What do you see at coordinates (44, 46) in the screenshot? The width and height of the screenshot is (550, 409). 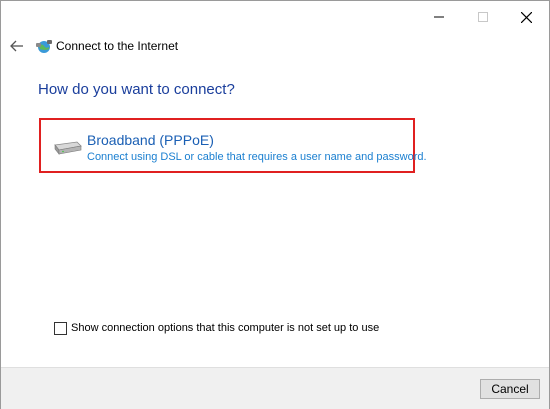 I see `network-globe-icon` at bounding box center [44, 46].